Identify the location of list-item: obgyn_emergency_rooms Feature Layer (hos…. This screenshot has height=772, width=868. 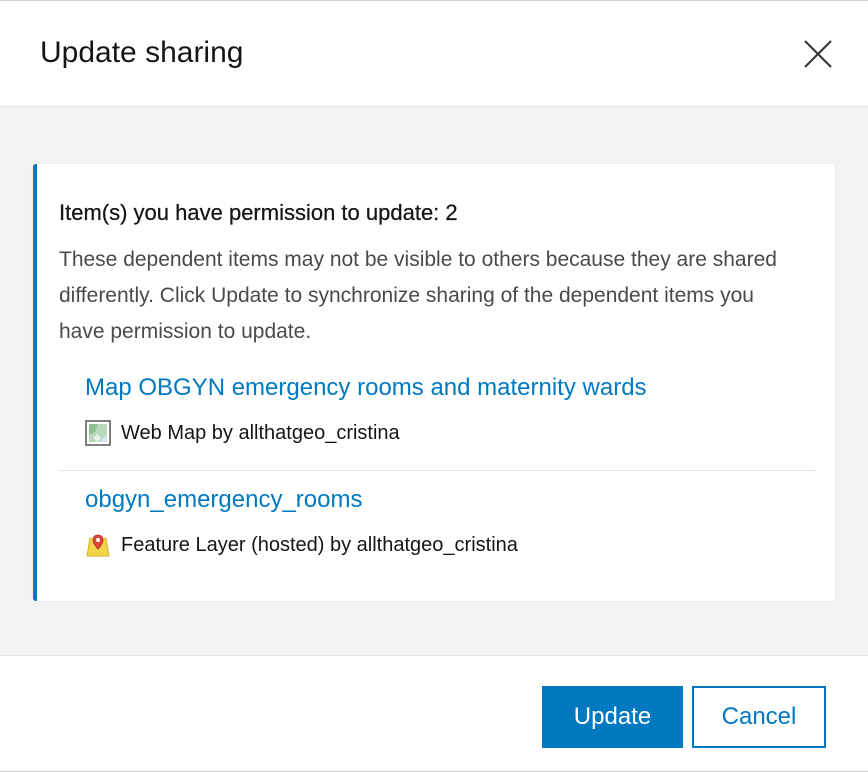
(301, 522).